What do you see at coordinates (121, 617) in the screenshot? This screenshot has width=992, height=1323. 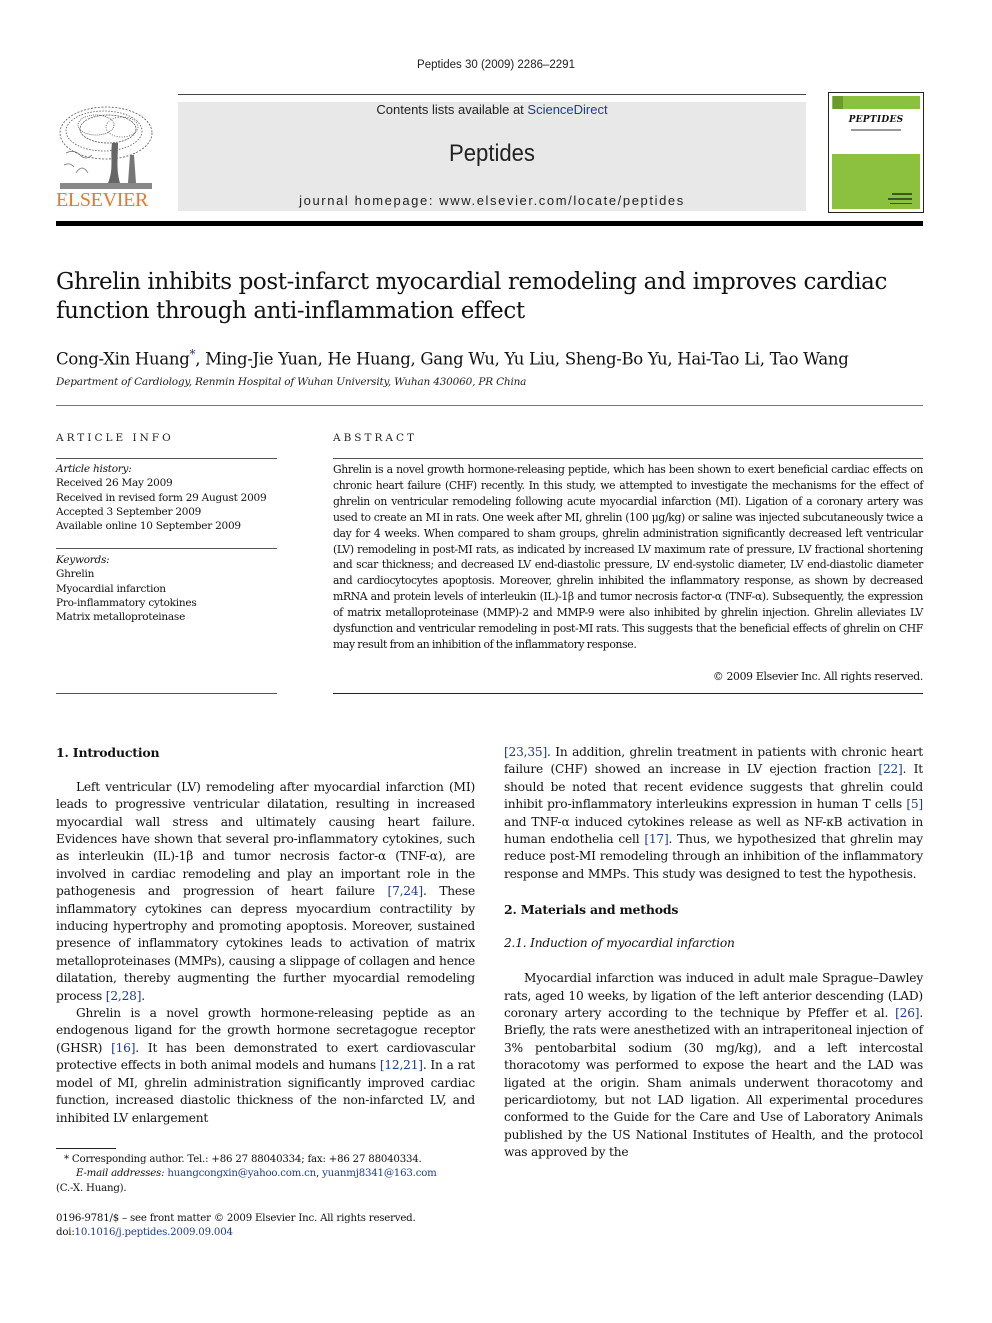 I see `keyword-item: Matrix metalloproteinase` at bounding box center [121, 617].